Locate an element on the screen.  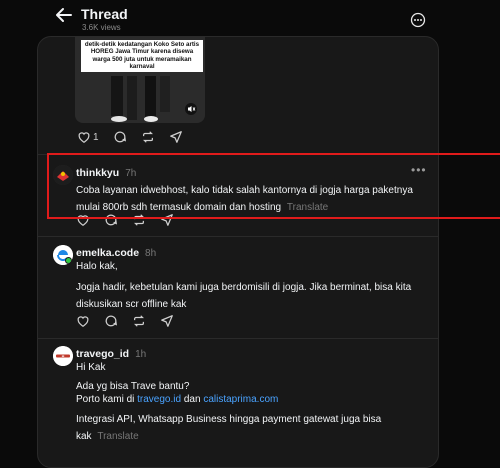
reply-header: travego_id 1h is located at coordinates (111, 353).